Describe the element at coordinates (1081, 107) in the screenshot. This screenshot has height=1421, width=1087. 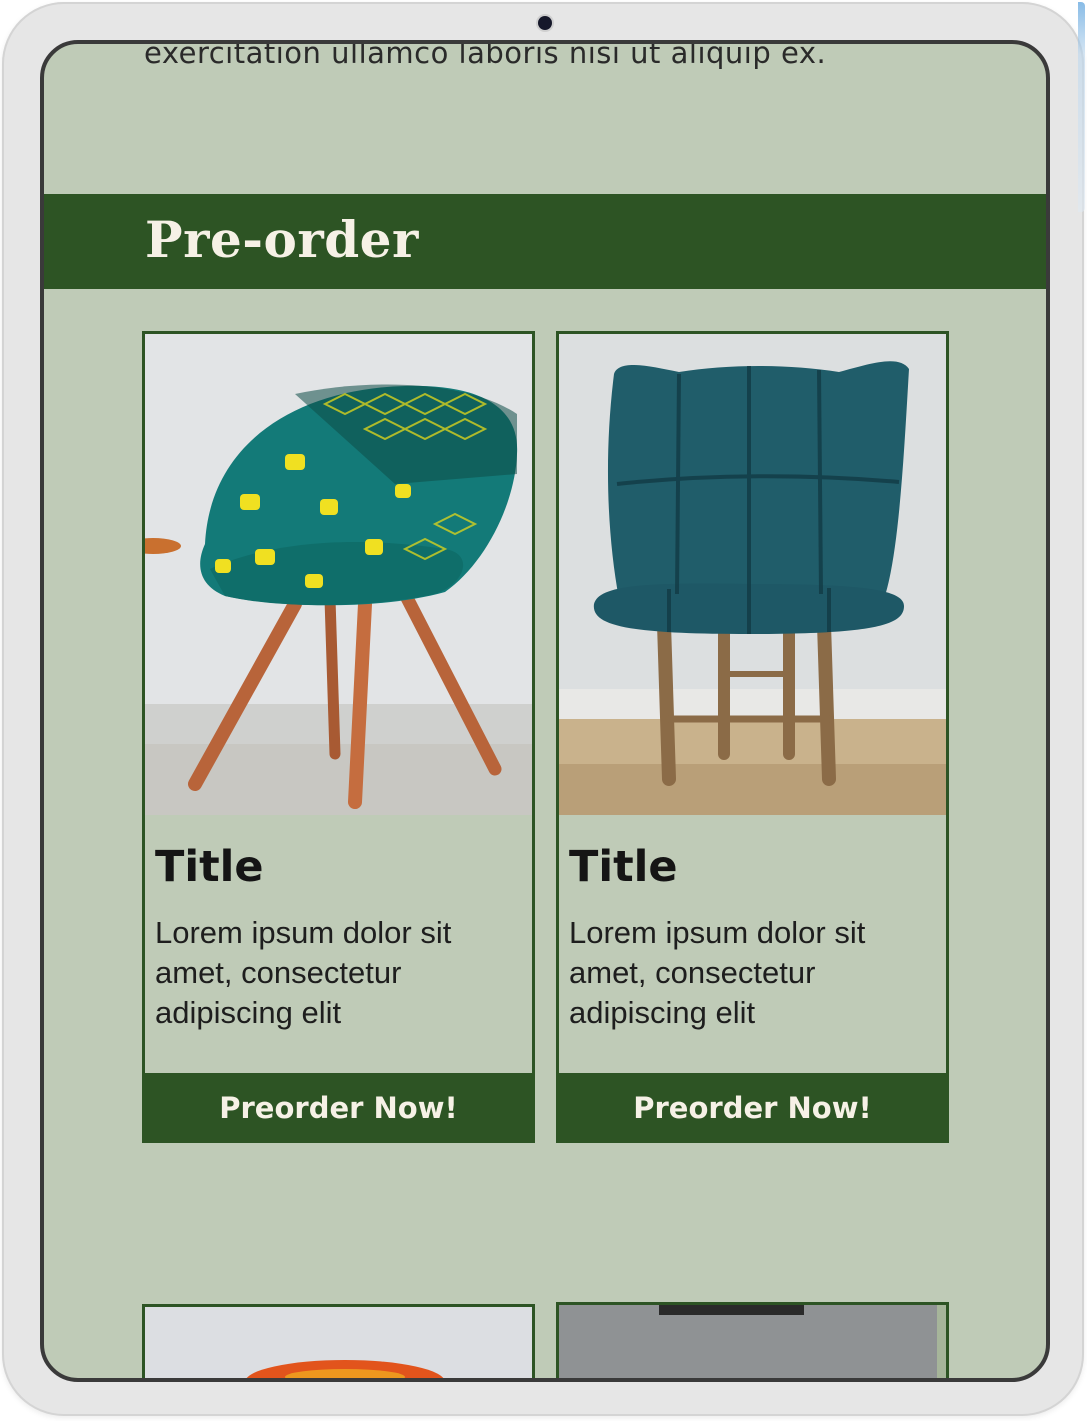
I see `side-button` at that location.